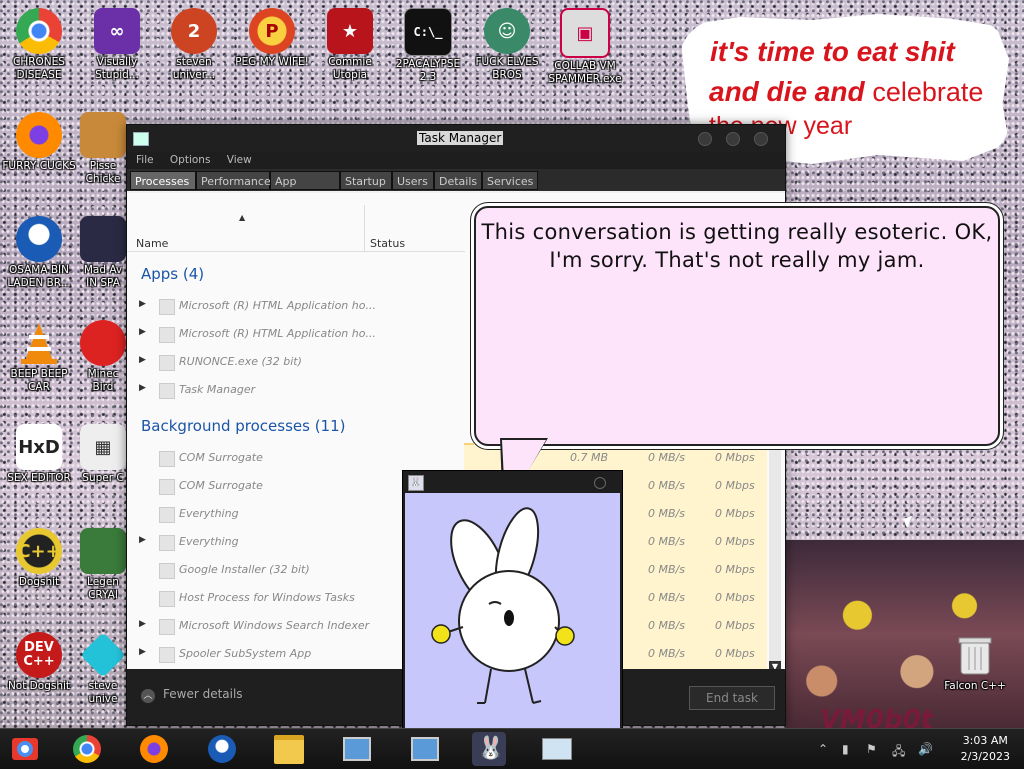 This screenshot has height=769, width=1024. What do you see at coordinates (705, 139) in the screenshot?
I see `minimize-button` at bounding box center [705, 139].